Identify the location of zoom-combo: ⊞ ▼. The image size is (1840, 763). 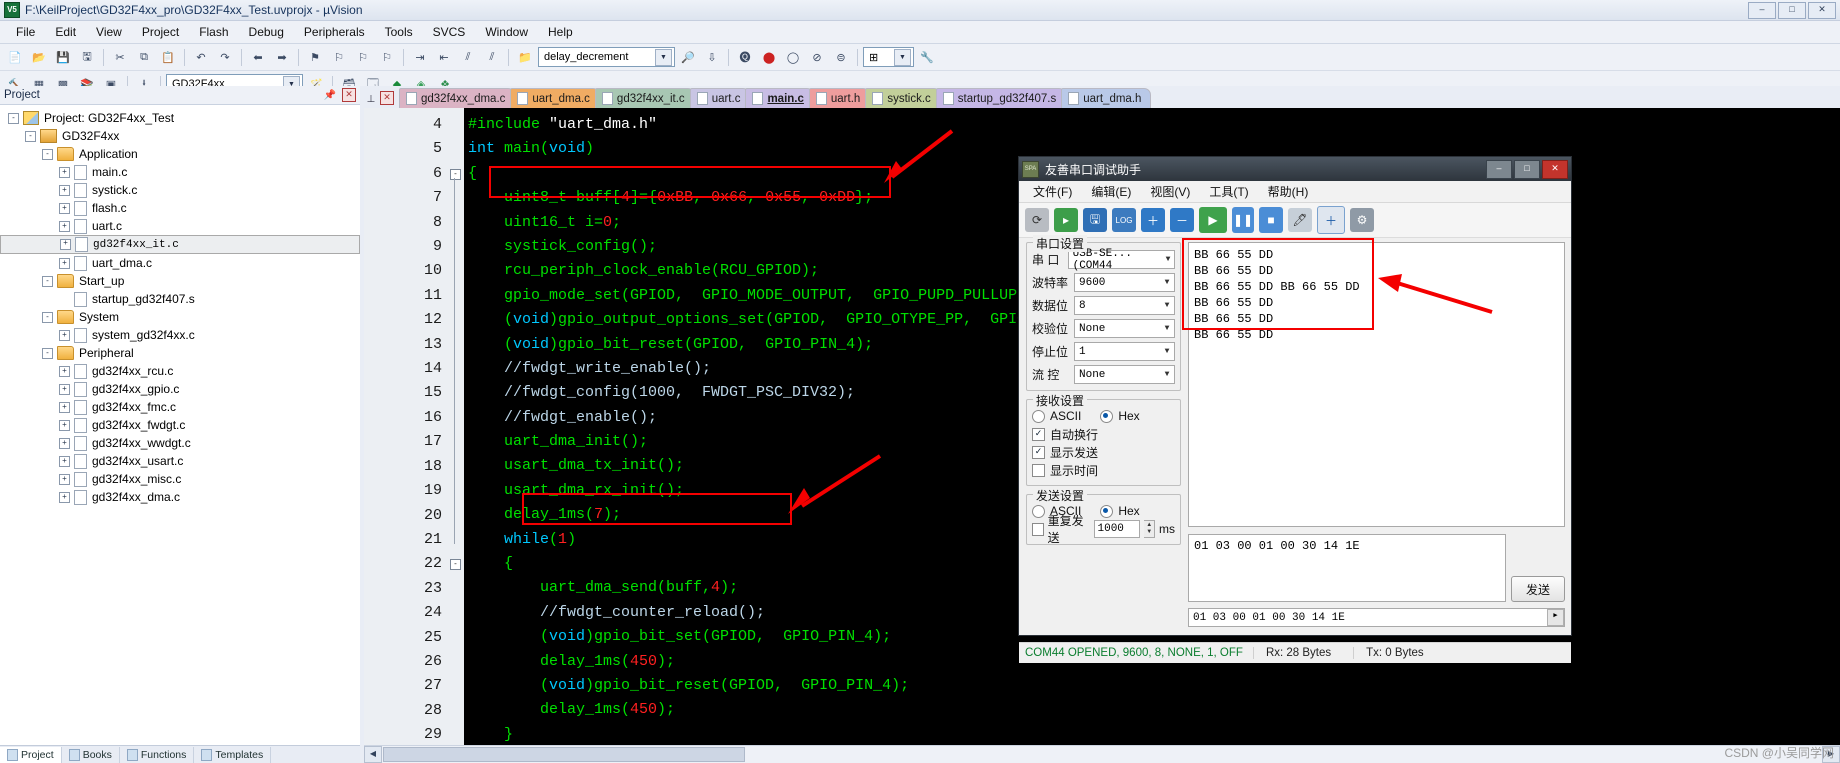
(888, 57).